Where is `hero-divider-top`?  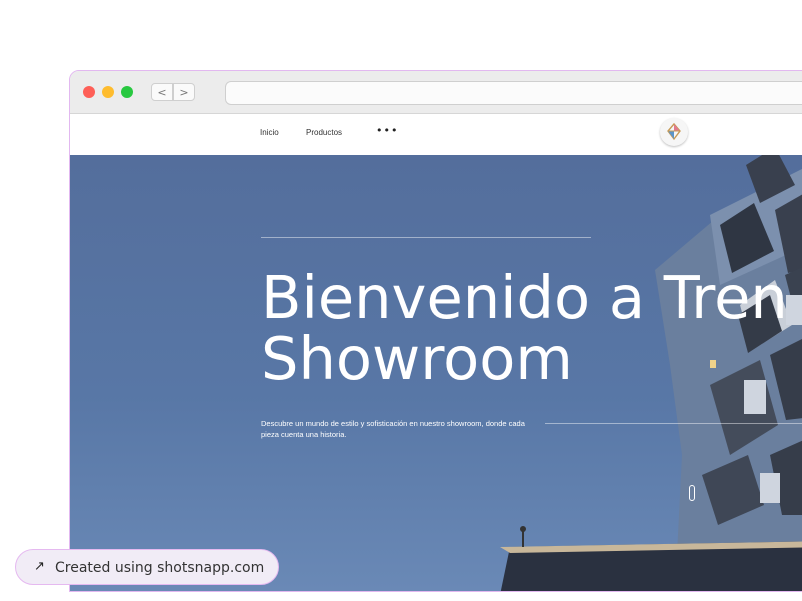 hero-divider-top is located at coordinates (426, 237).